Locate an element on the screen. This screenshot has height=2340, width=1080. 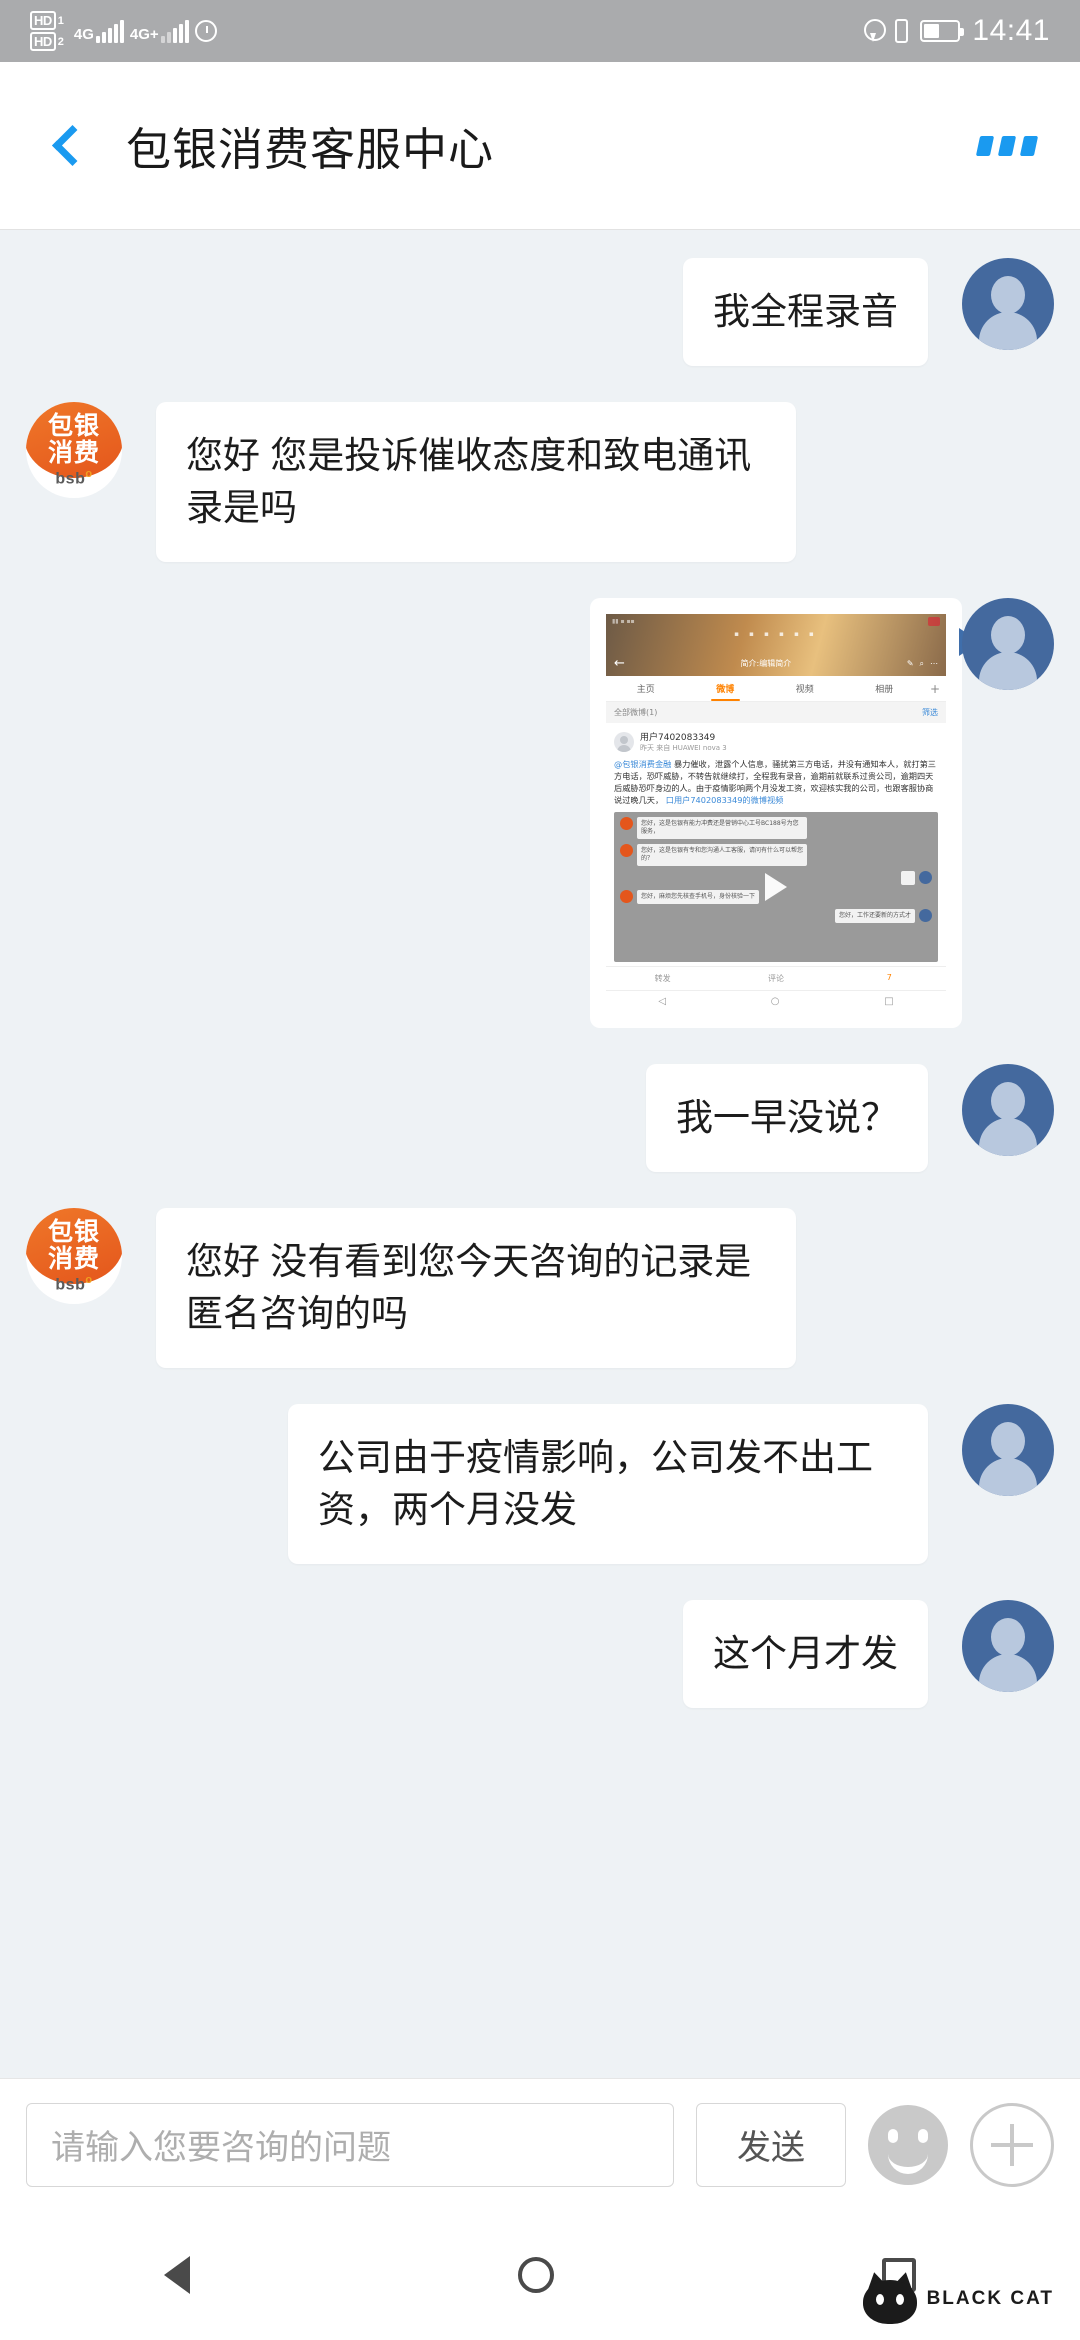
weibo-author-name: 用户7402083349 is located at coordinates (678, 738).